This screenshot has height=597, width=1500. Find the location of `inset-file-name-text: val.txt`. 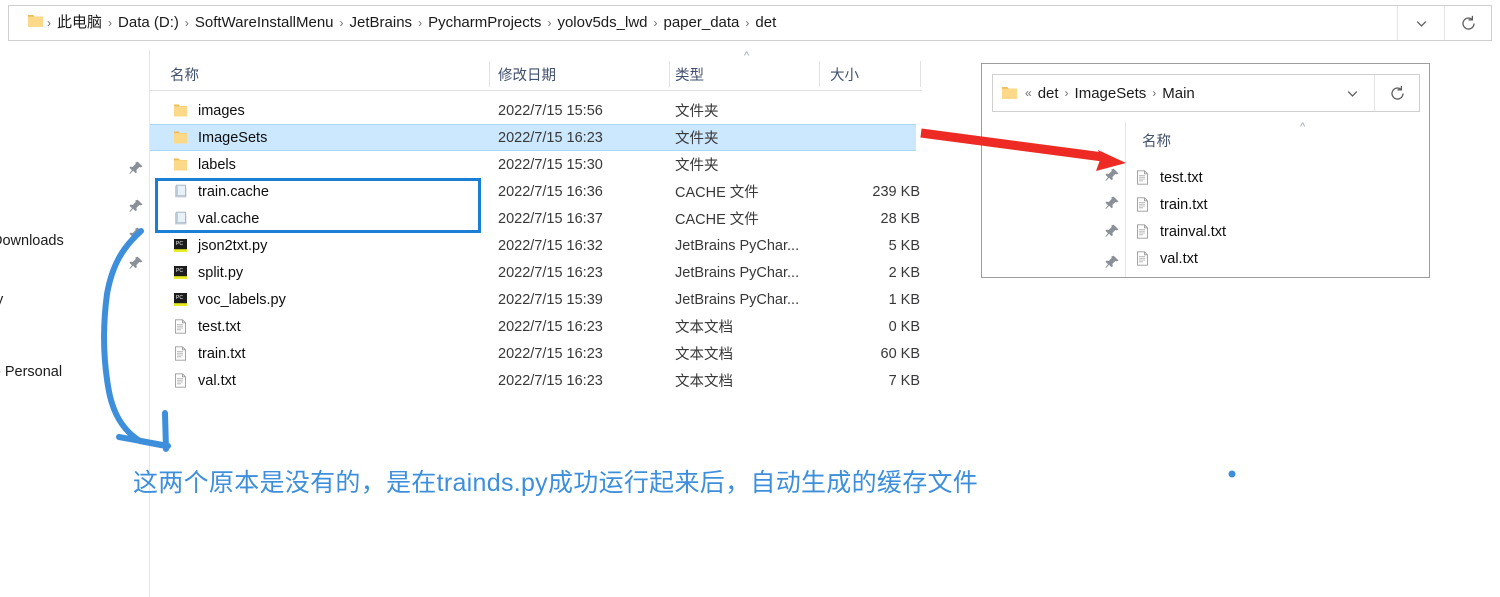

inset-file-name-text: val.txt is located at coordinates (1179, 258).